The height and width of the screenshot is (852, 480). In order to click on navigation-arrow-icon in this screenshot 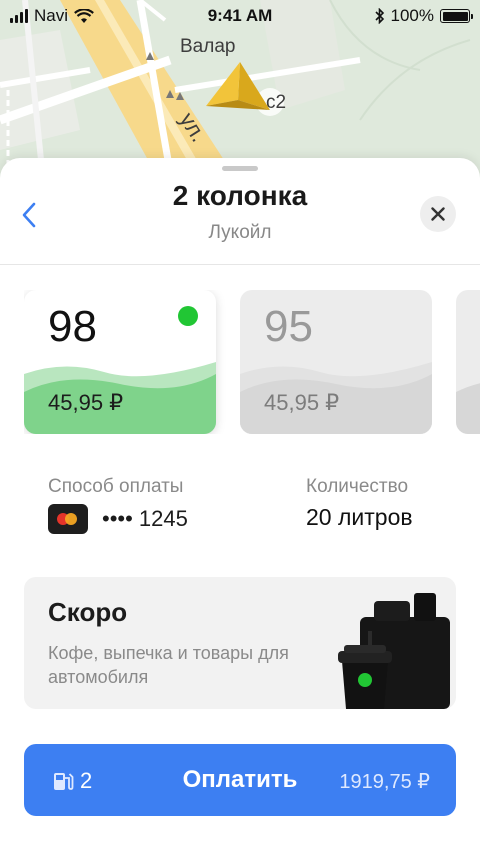, I will do `click(238, 86)`.